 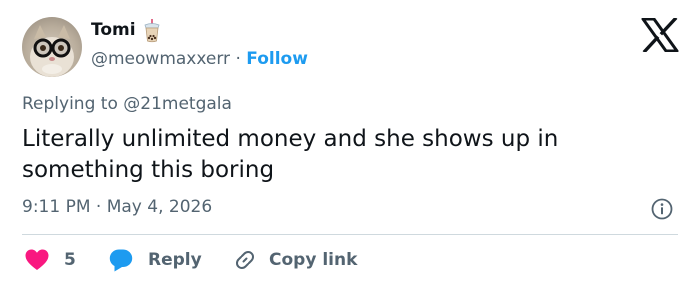 I want to click on divider, so click(x=350, y=234).